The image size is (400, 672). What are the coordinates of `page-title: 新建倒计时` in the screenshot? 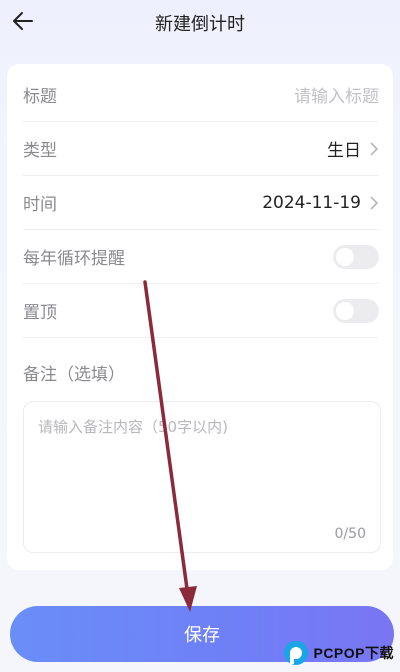 It's located at (200, 24).